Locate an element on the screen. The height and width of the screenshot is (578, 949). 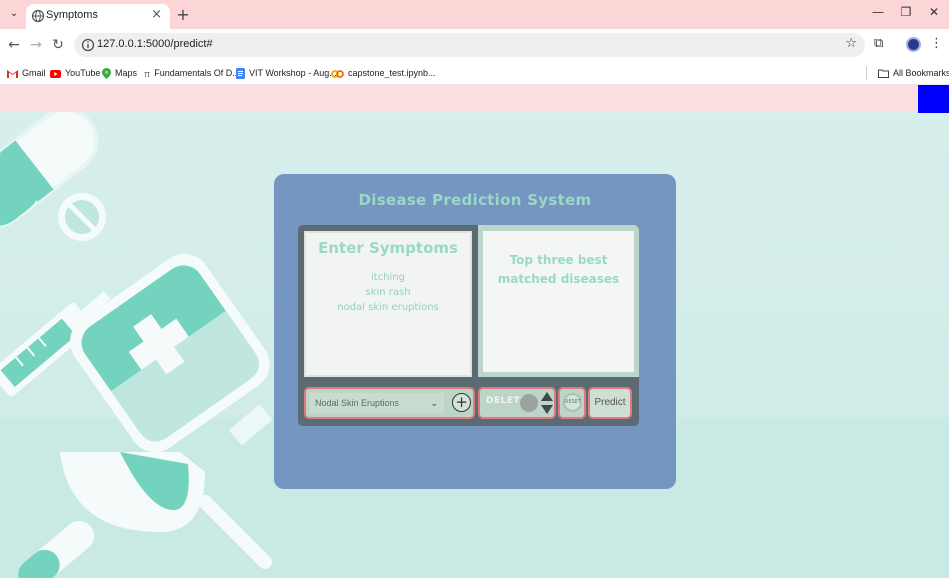
all-bookmarks: All Bookmarks is located at coordinates (913, 73).